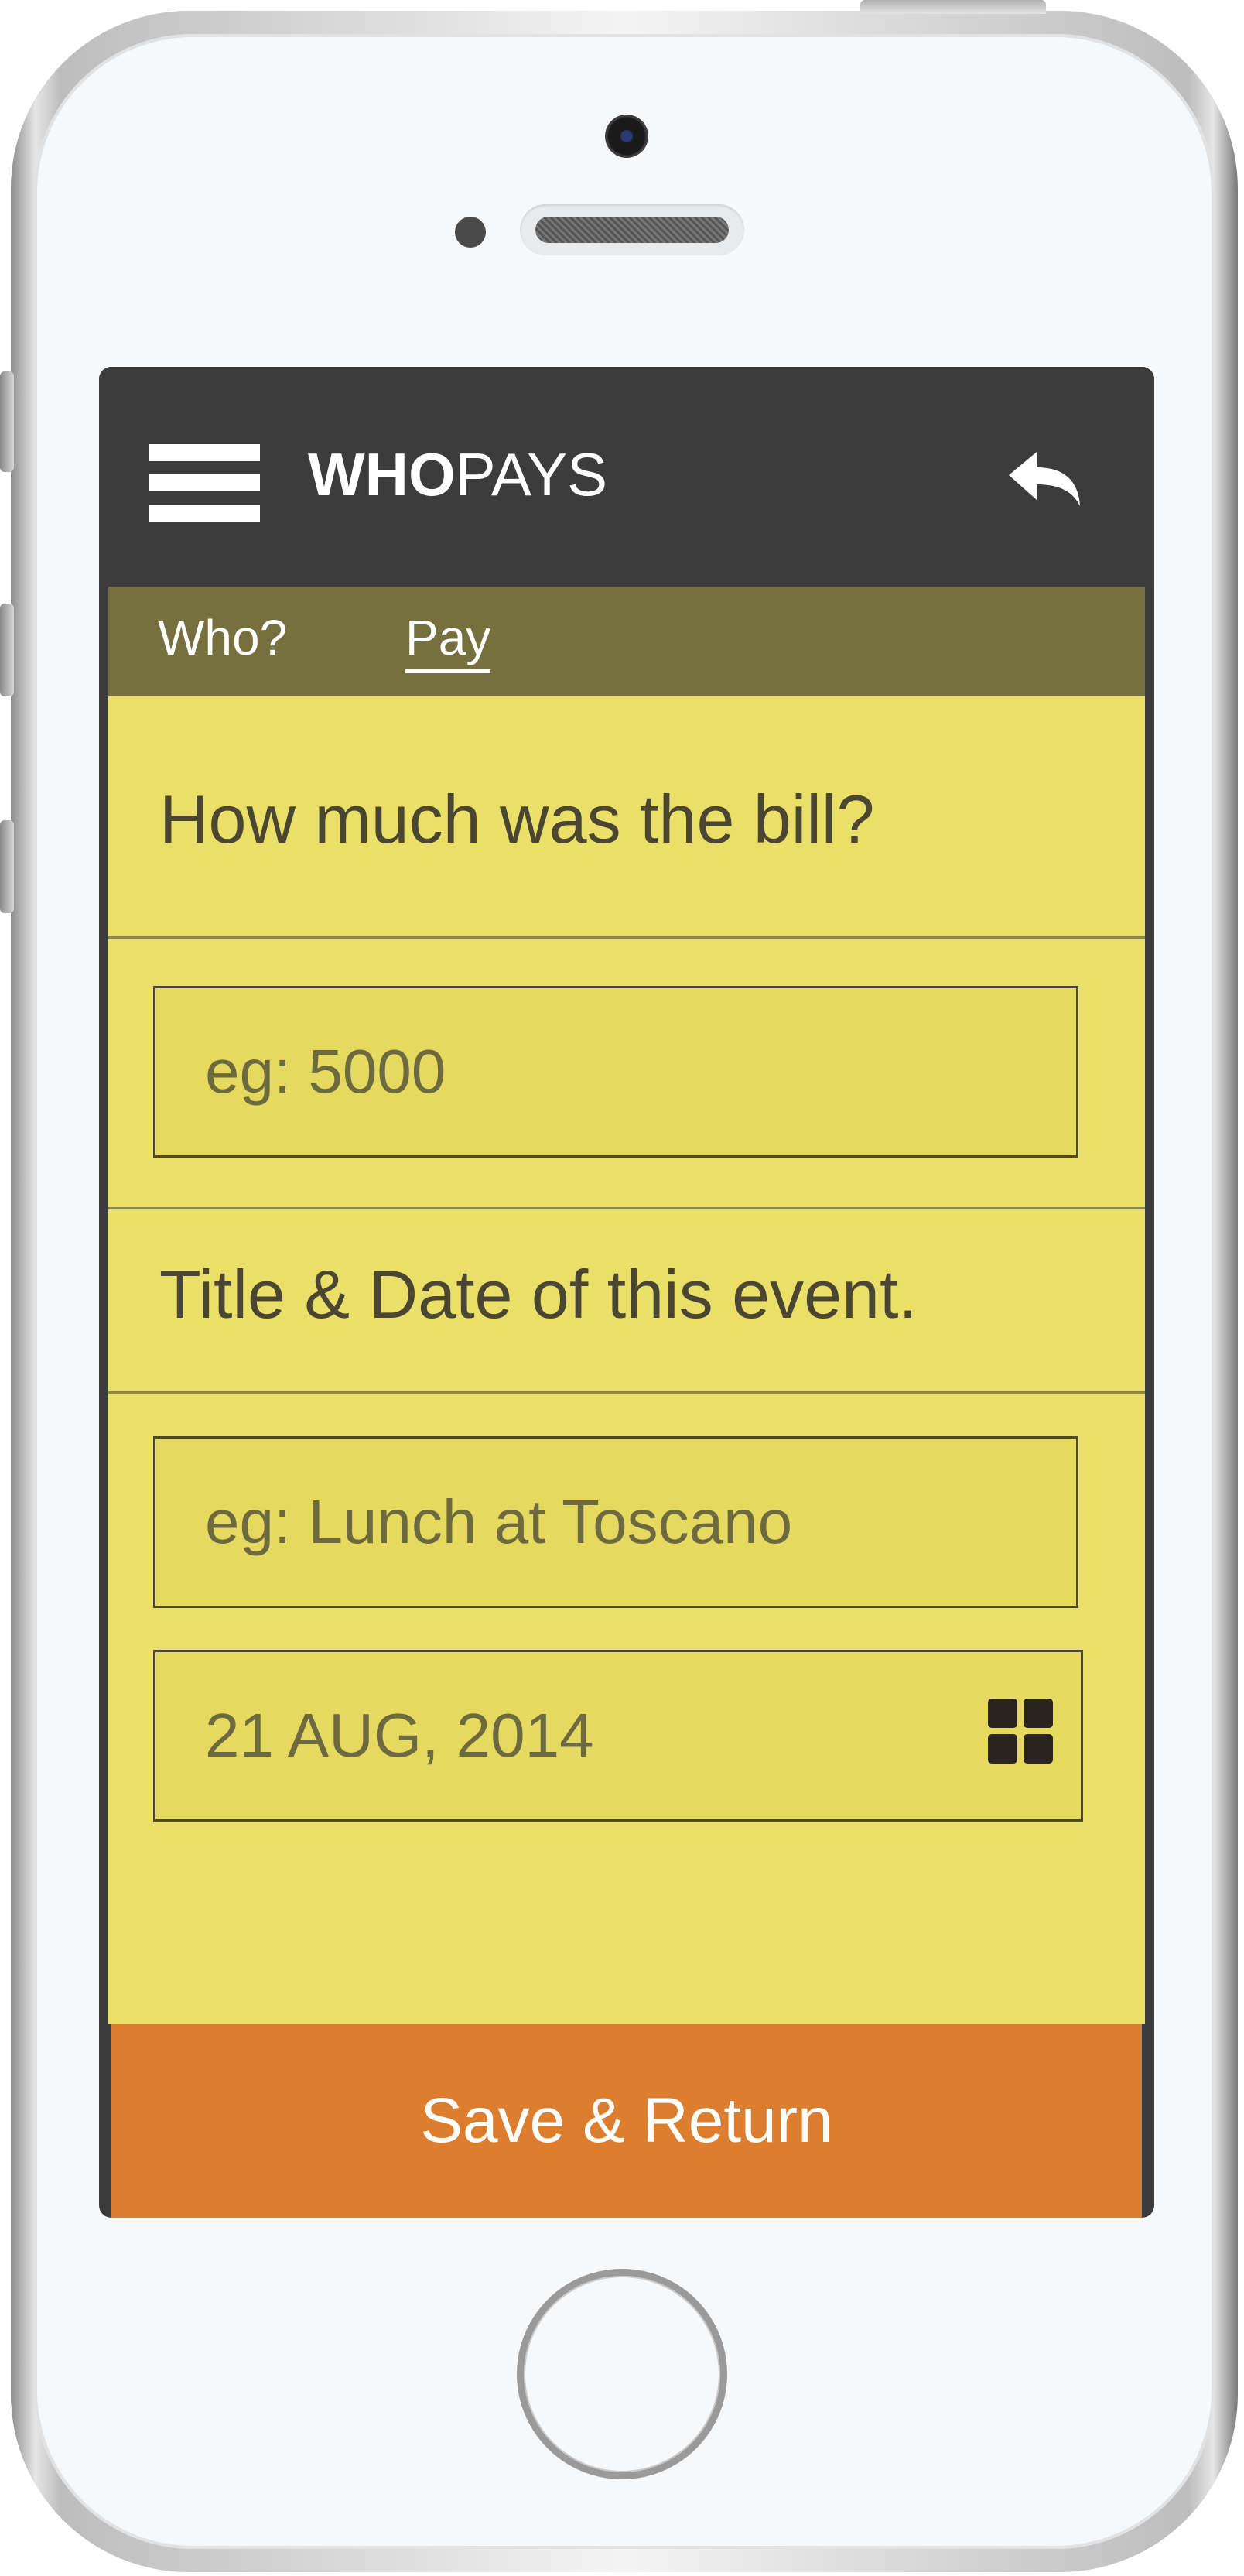  Describe the element at coordinates (538, 1294) in the screenshot. I see `event-question: Title & Date of this event.` at that location.